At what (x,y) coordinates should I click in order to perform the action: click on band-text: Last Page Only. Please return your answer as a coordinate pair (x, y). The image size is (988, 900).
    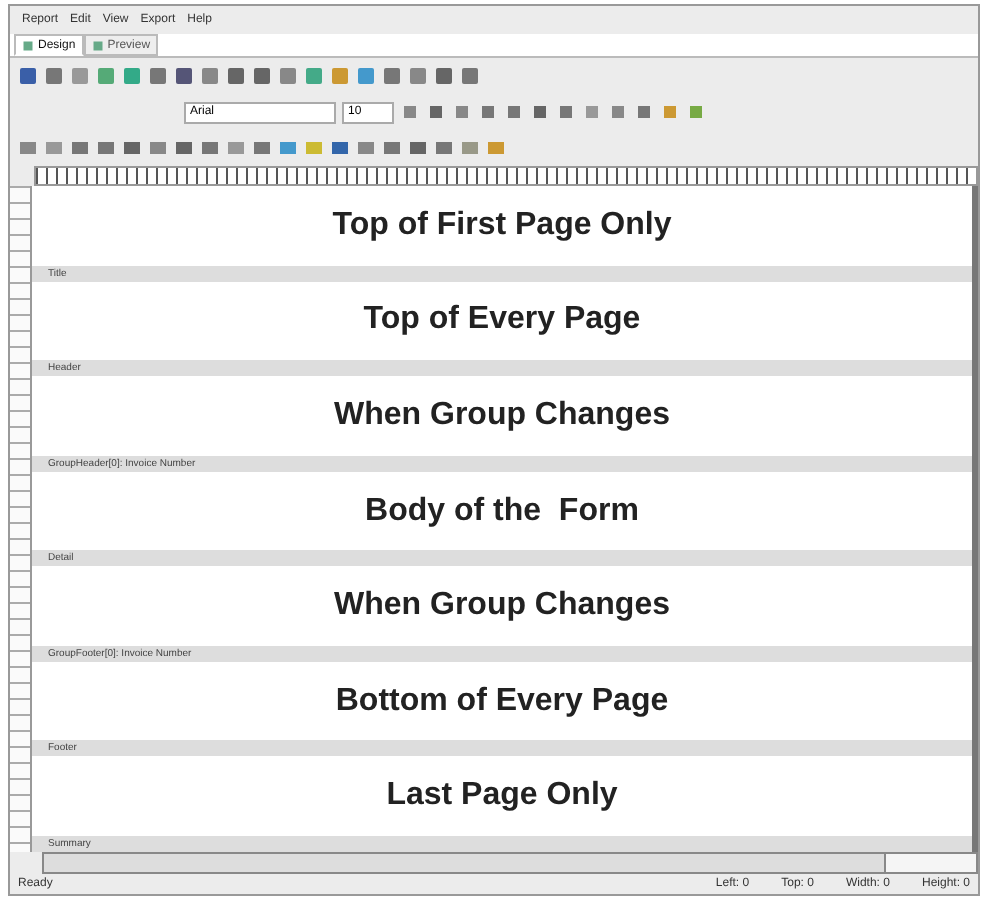
    Looking at the image, I should click on (502, 796).